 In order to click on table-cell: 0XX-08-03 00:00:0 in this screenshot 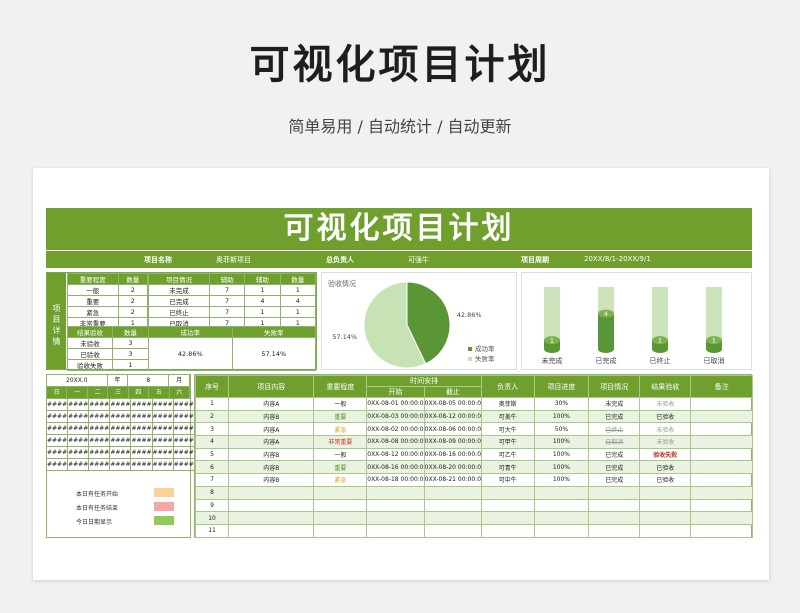, I will do `click(395, 416)`.